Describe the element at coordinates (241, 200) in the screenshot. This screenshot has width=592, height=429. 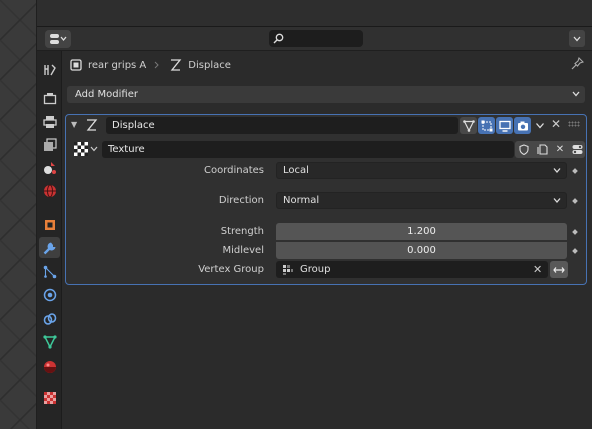
I see `direction-label: Direction` at that location.